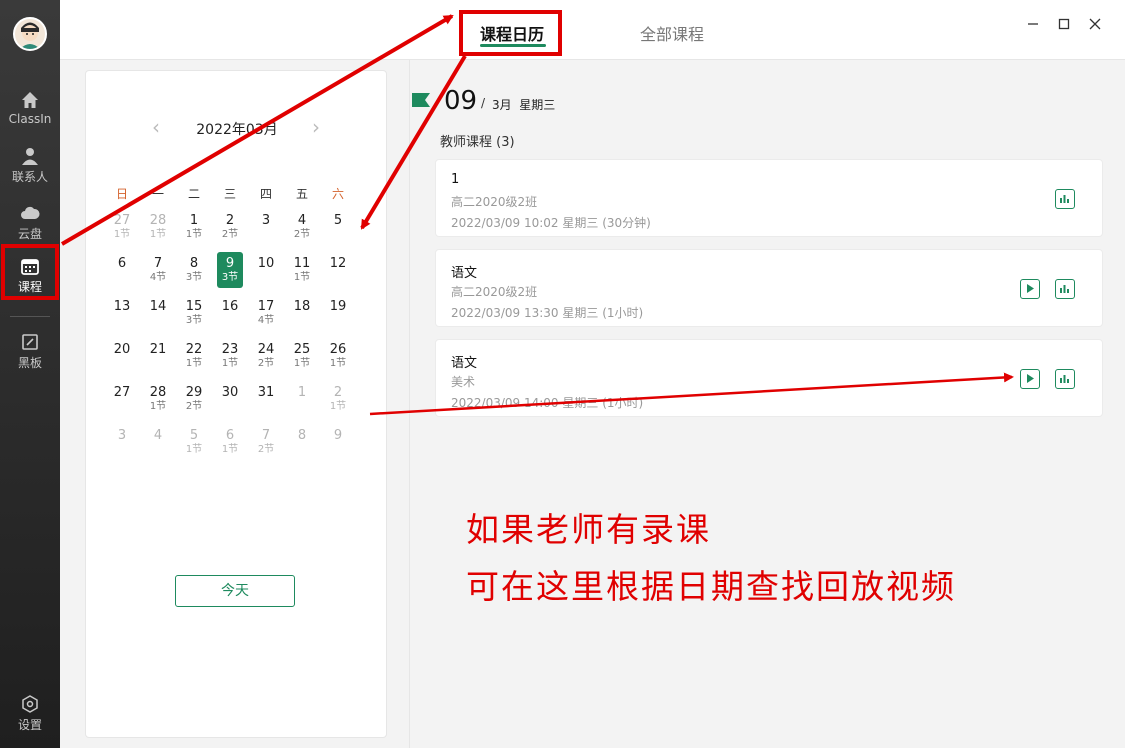 Image resolution: width=1125 pixels, height=748 pixels. I want to click on calendar-day: 18, so click(302, 313).